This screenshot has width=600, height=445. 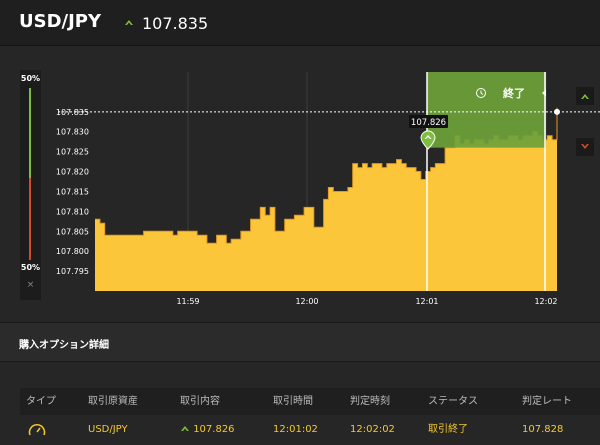 I want to click on y-tick-label: 107.810, so click(x=72, y=211).